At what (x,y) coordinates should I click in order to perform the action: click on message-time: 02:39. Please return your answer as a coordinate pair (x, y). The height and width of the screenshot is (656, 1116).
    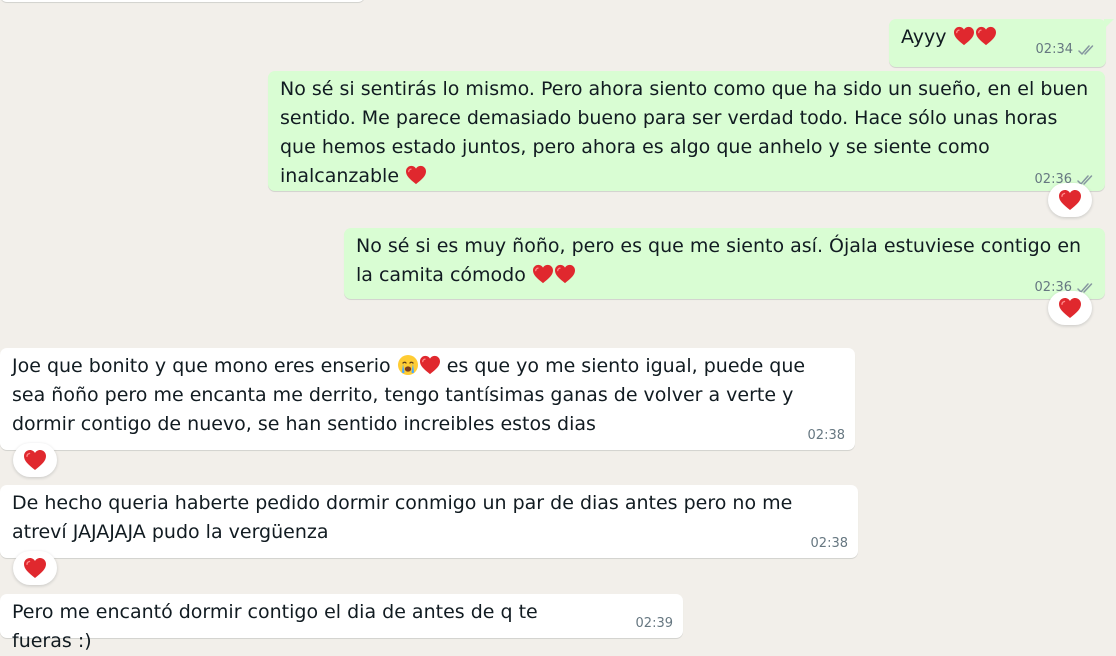
    Looking at the image, I should click on (654, 623).